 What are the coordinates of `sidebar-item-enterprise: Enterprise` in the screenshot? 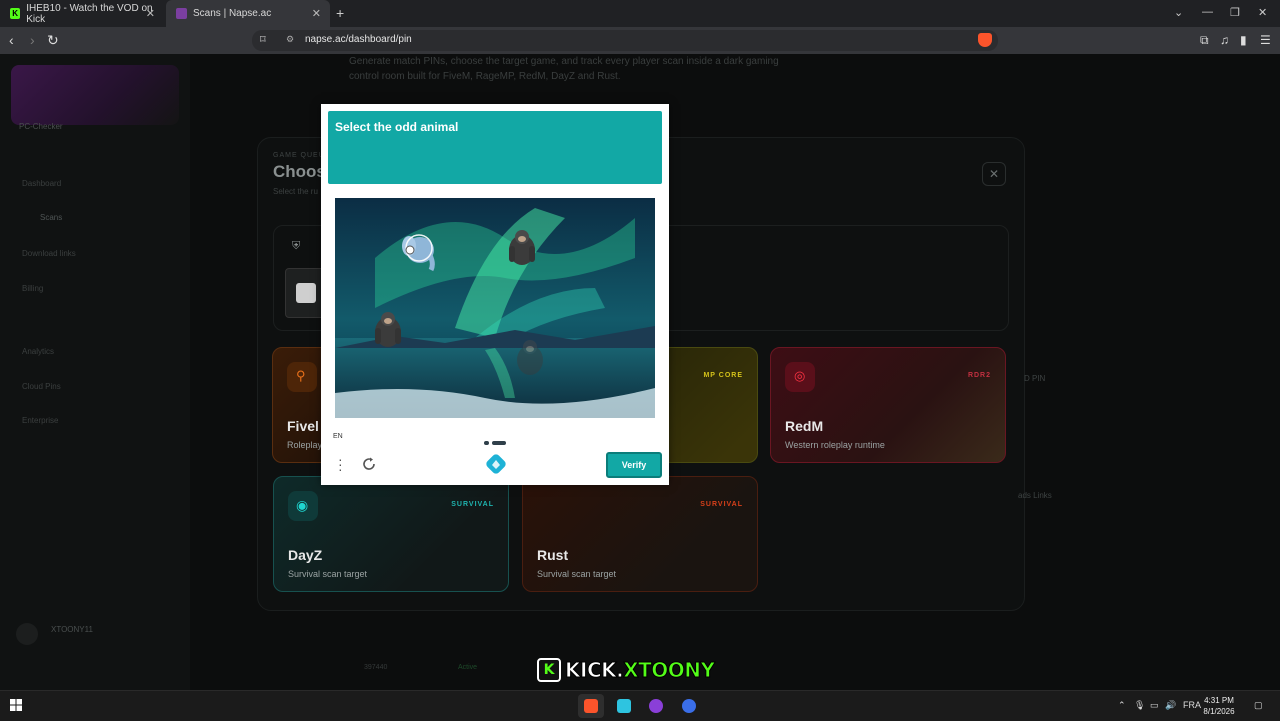 It's located at (40, 420).